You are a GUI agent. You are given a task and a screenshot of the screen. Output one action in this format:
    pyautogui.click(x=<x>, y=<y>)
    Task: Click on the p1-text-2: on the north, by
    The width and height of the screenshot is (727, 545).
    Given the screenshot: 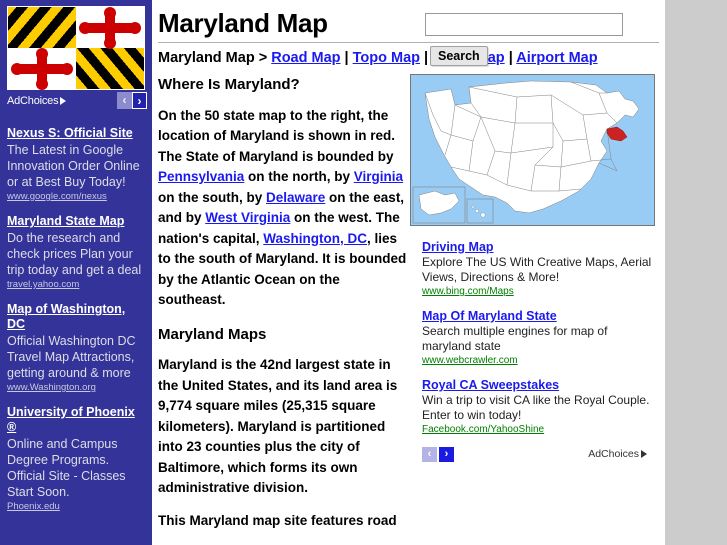 What is the action you would take?
    pyautogui.click(x=299, y=176)
    